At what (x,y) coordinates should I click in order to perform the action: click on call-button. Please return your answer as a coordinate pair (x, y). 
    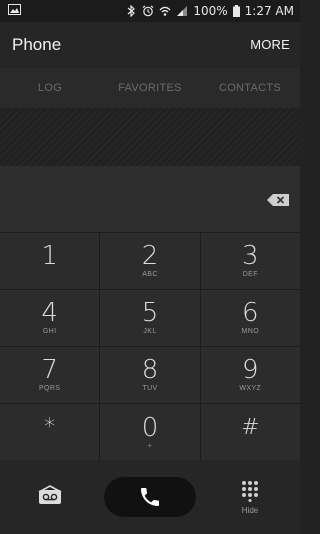
    Looking at the image, I should click on (150, 497).